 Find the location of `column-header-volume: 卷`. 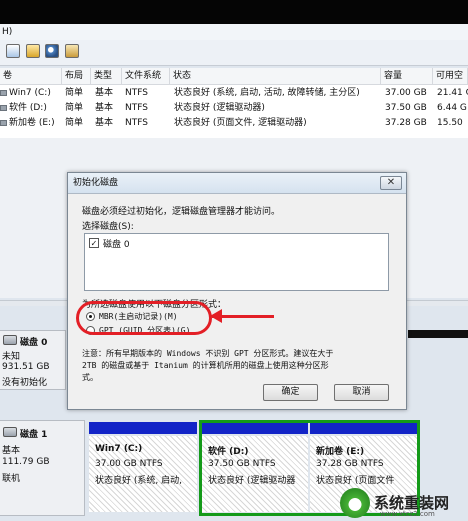

column-header-volume: 卷 is located at coordinates (31, 76).